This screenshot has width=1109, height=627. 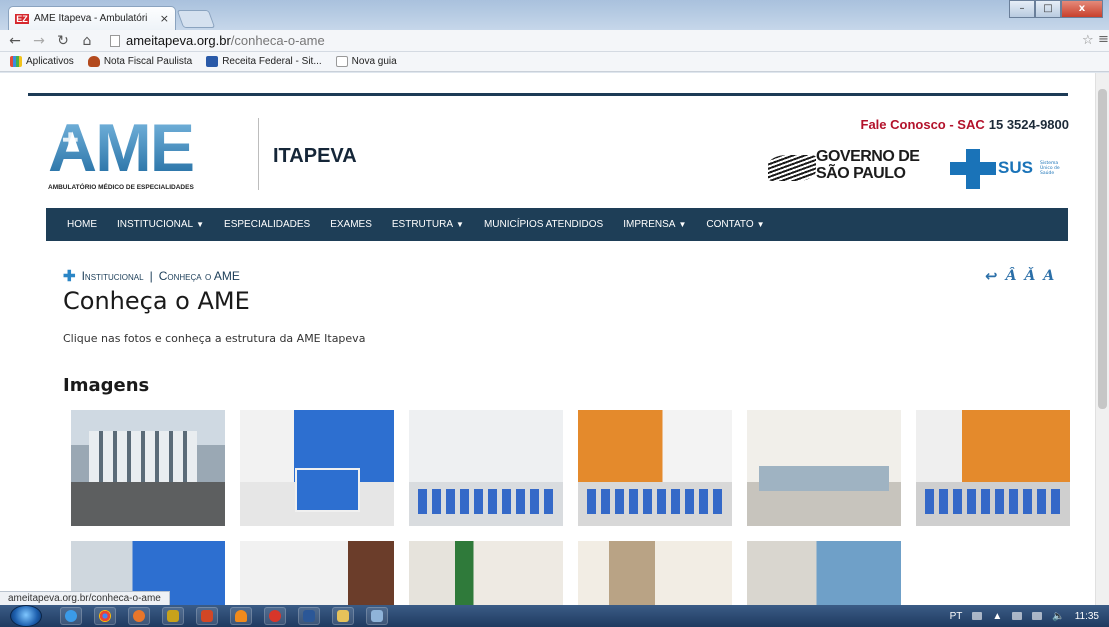 What do you see at coordinates (554, 616) in the screenshot?
I see `windows-taskbar: PT ▲ 🔈 11:35` at bounding box center [554, 616].